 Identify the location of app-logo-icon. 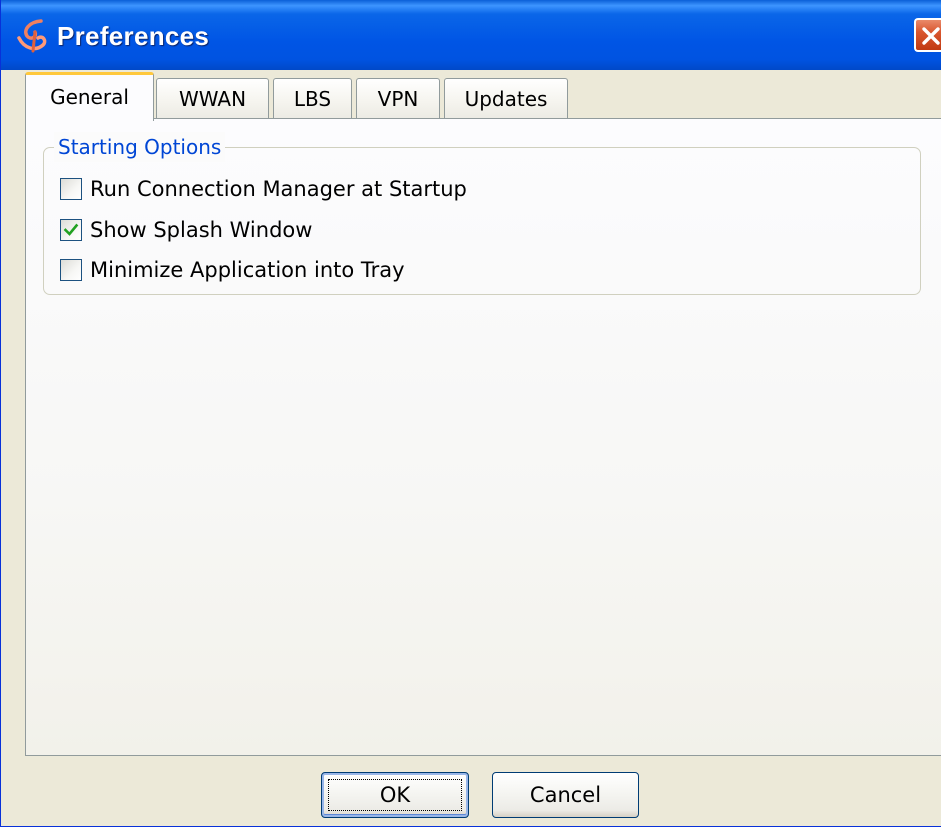
(33, 36).